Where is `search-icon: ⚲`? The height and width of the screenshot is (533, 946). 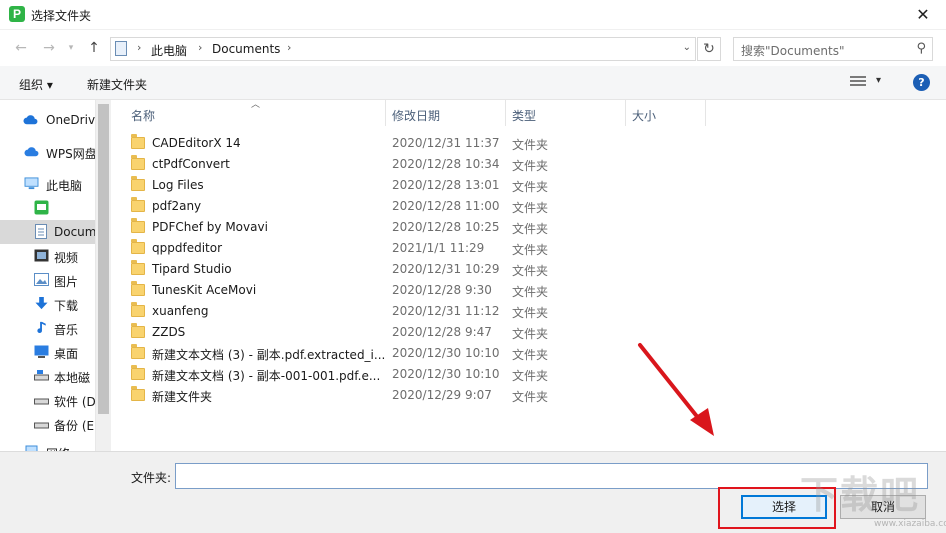
search-icon: ⚲ is located at coordinates (921, 48).